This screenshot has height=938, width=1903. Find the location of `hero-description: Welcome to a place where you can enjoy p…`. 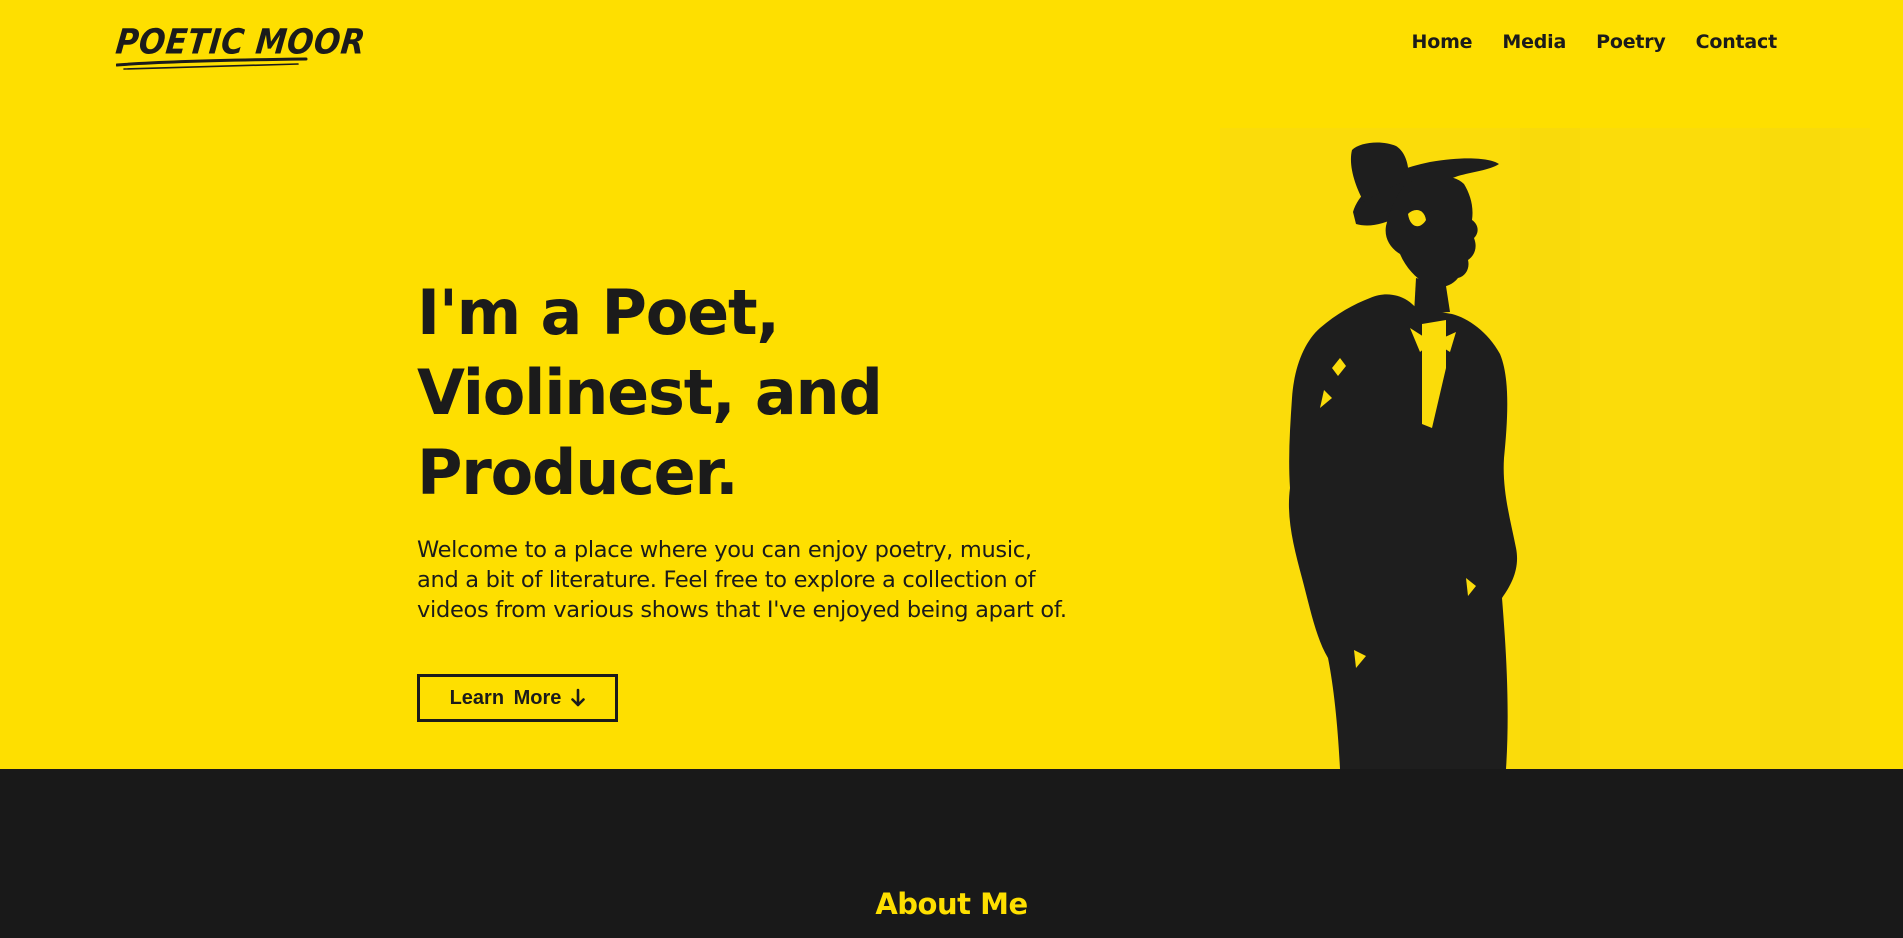

hero-description: Welcome to a place where you can enjoy p… is located at coordinates (742, 580).